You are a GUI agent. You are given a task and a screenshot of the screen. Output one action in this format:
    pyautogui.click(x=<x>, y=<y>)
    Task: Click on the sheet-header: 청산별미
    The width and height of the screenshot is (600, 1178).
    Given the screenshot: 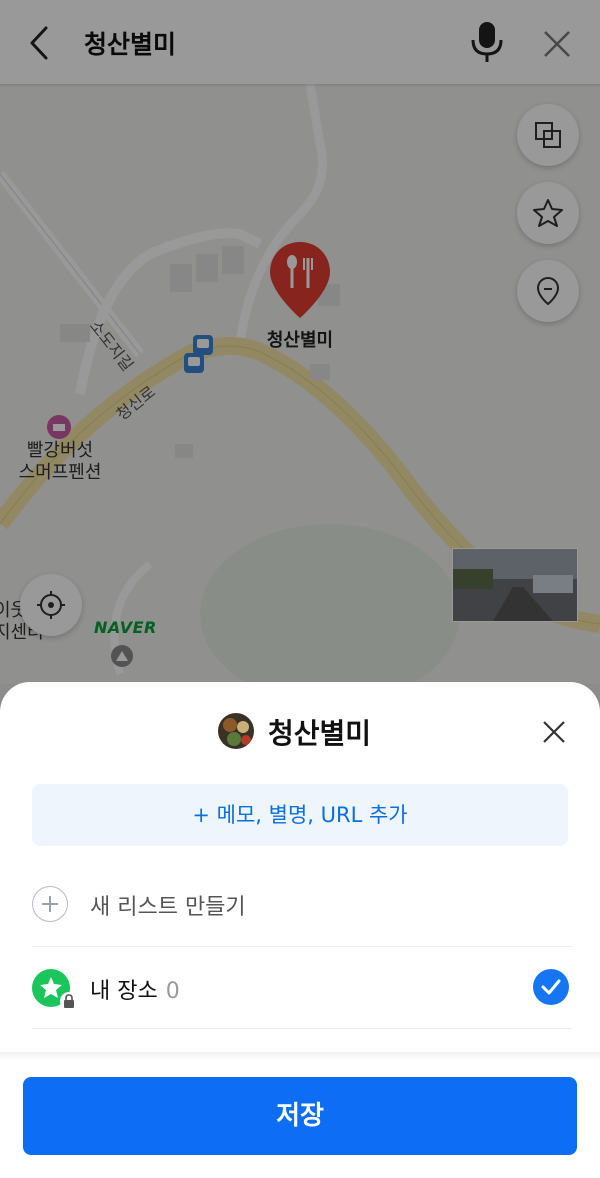 What is the action you would take?
    pyautogui.click(x=300, y=730)
    